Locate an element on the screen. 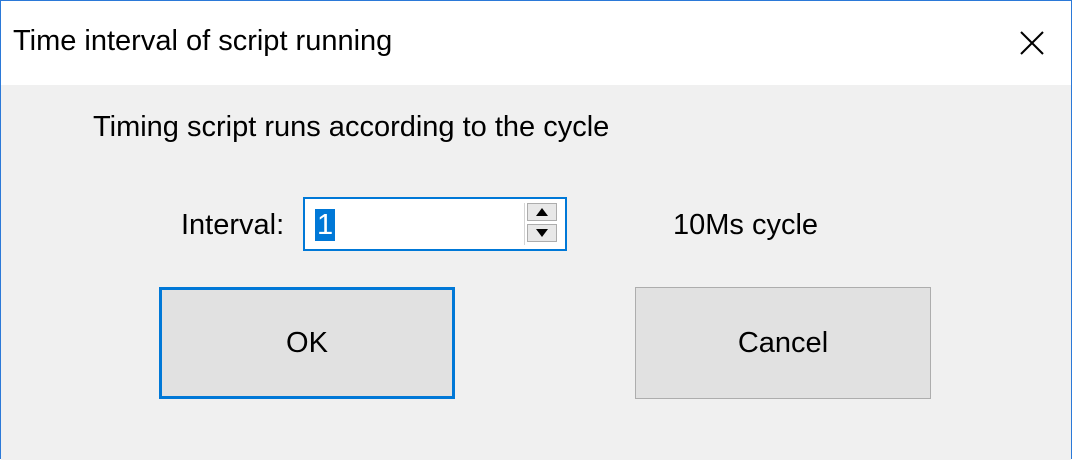 The width and height of the screenshot is (1074, 460). cancel-button: Cancel is located at coordinates (783, 343).